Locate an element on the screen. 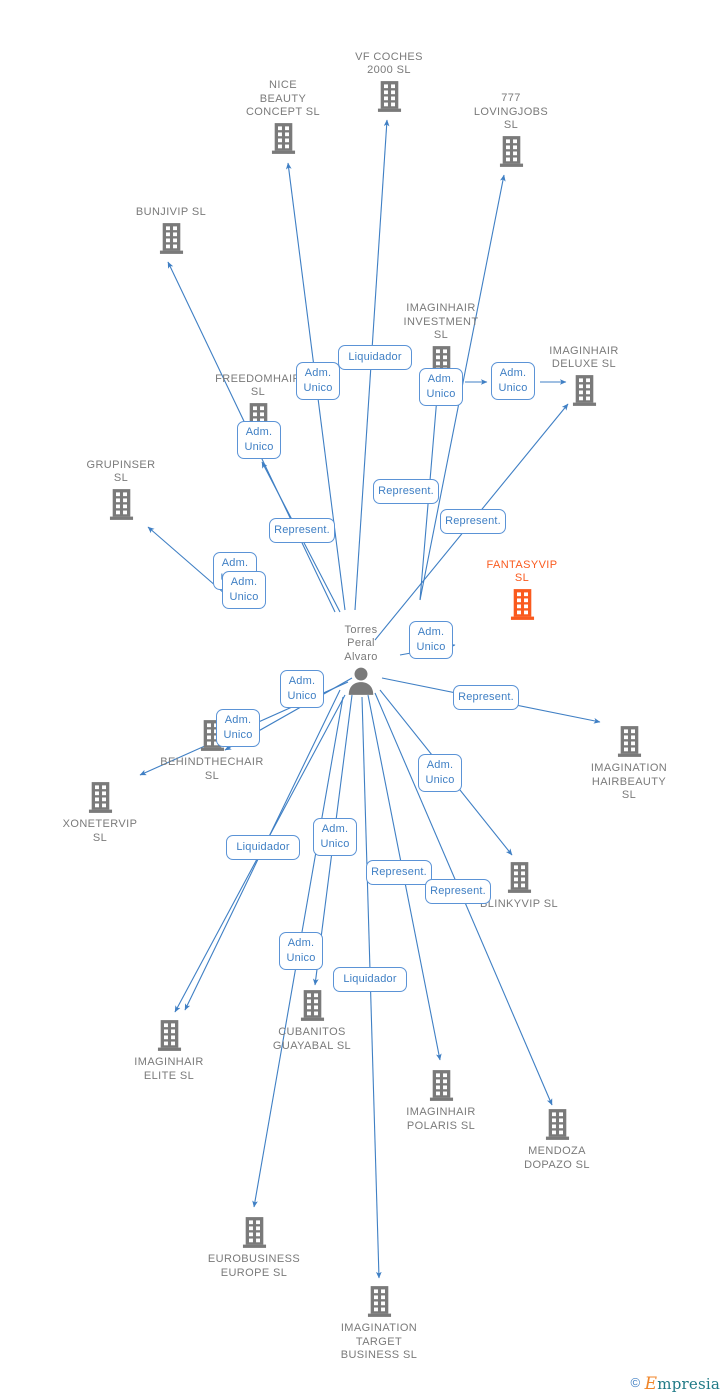 Image resolution: width=728 pixels, height=1400 pixels. company-node-imagination_tb: IMAGINATION TARGET BUSINESS SL is located at coordinates (379, 1324).